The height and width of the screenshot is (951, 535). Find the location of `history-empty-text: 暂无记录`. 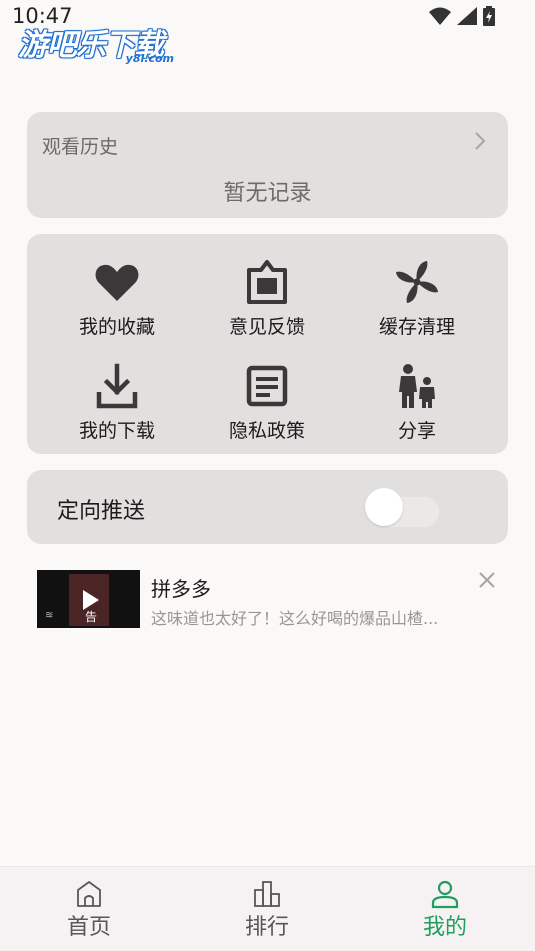

history-empty-text: 暂无记录 is located at coordinates (267, 193).